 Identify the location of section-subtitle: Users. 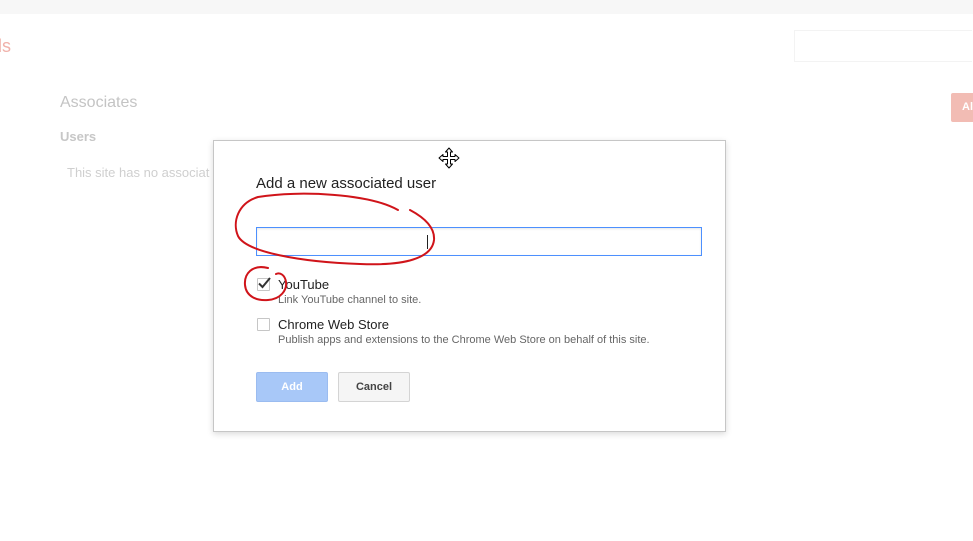
(78, 136).